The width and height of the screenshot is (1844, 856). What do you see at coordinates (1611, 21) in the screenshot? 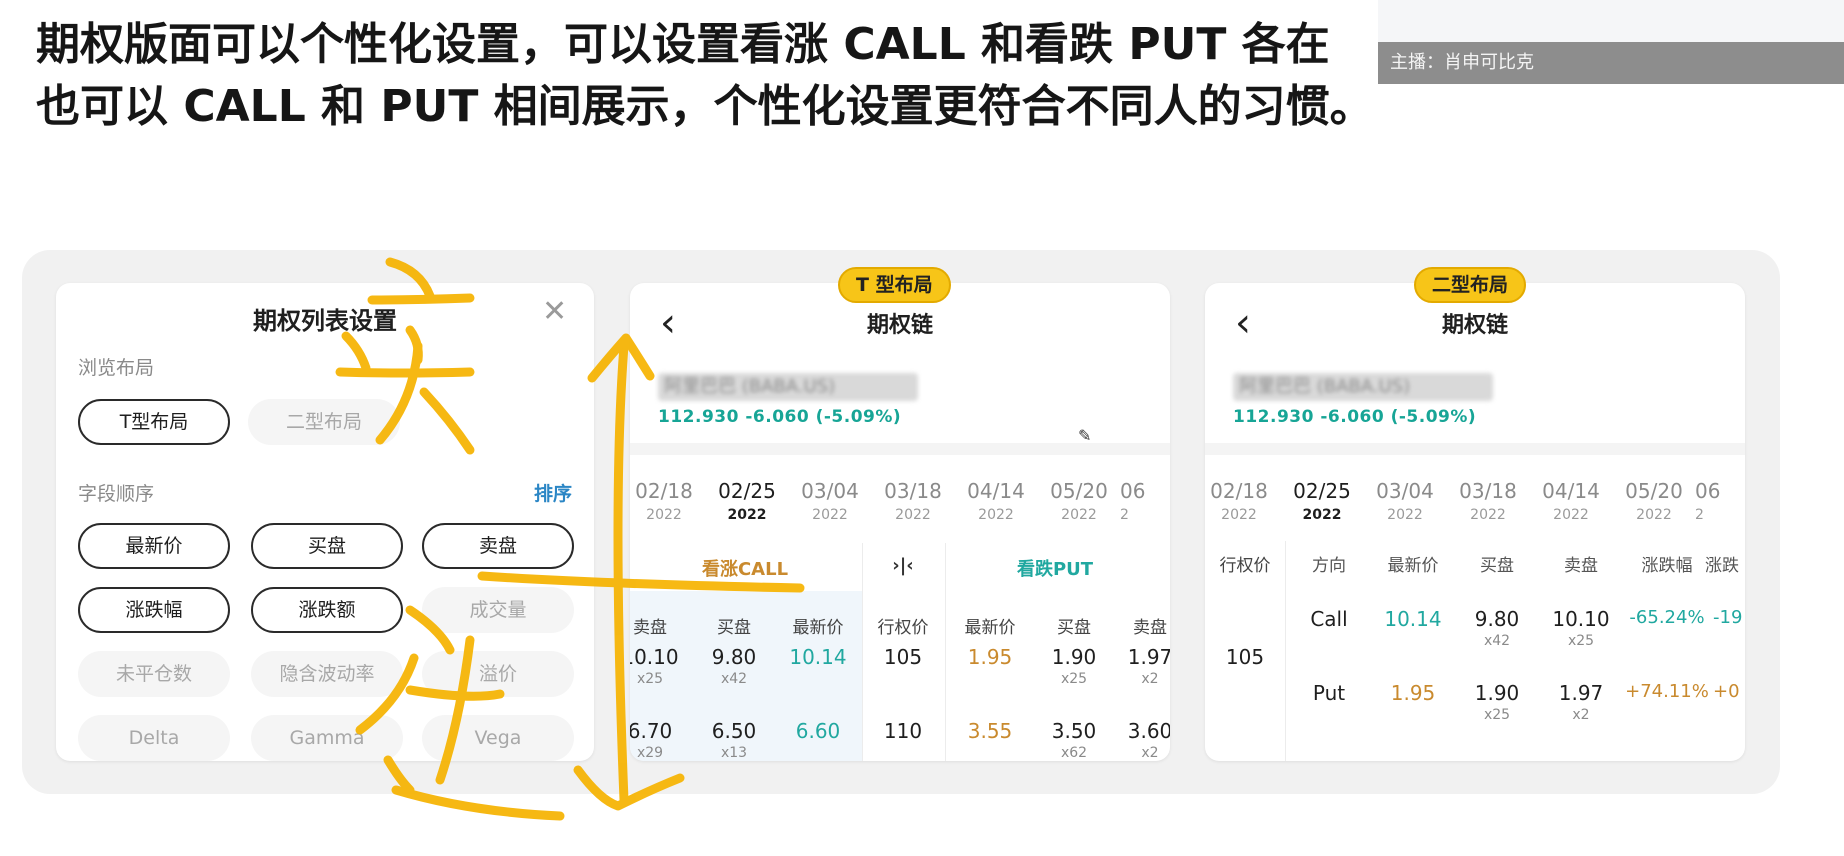
I see `video-overlay-top` at bounding box center [1611, 21].